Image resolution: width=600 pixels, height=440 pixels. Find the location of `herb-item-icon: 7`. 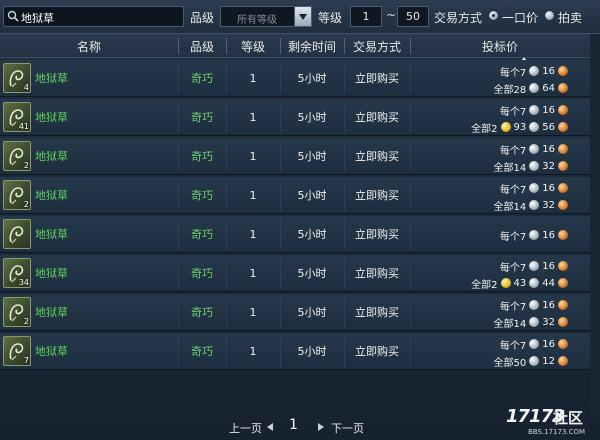

herb-item-icon: 7 is located at coordinates (17, 351).